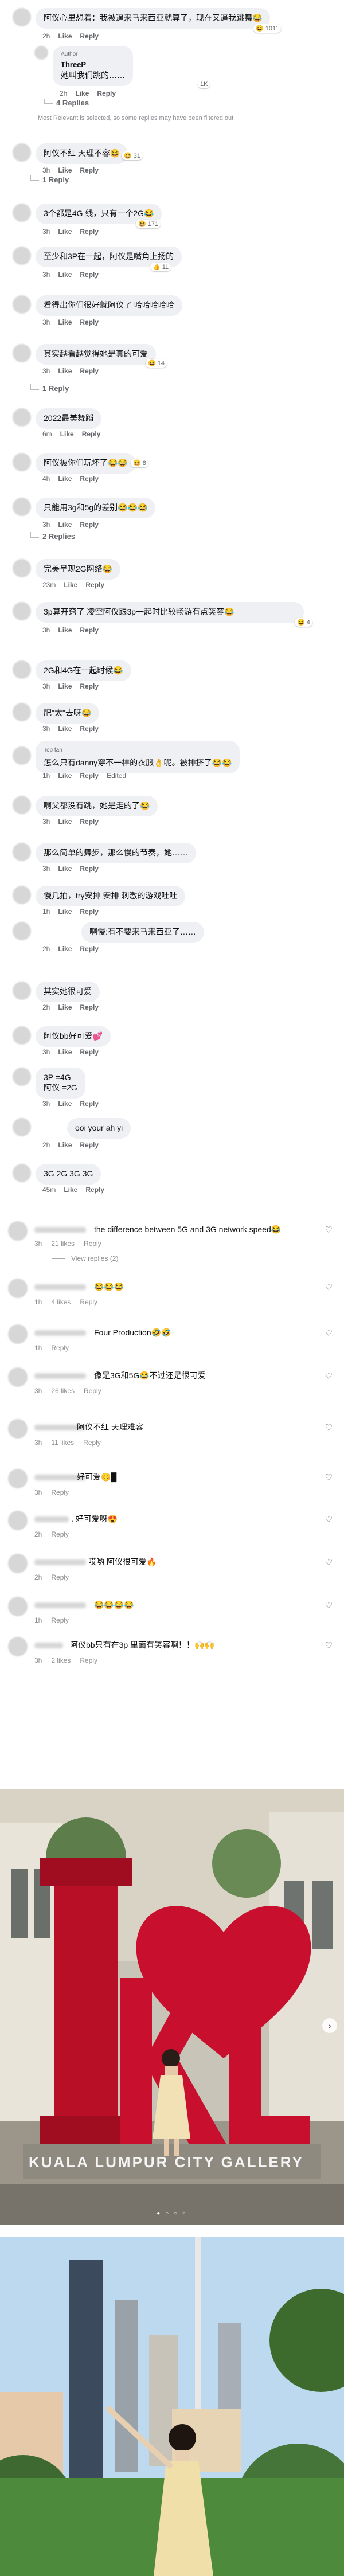 The height and width of the screenshot is (2576, 344). What do you see at coordinates (132, 156) in the screenshot?
I see `reaction-count: 😆 31` at bounding box center [132, 156].